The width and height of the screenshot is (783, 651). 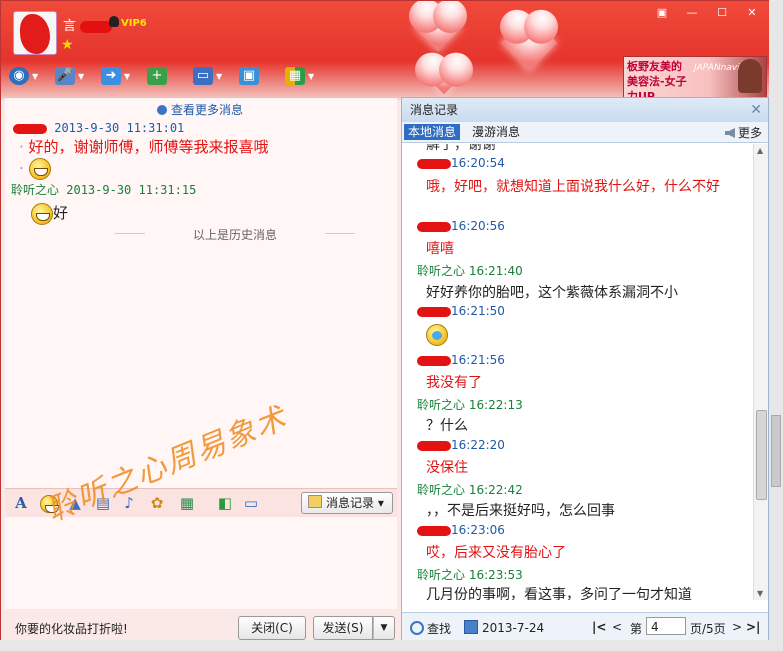 I want to click on star-icon: ★, so click(x=67, y=45).